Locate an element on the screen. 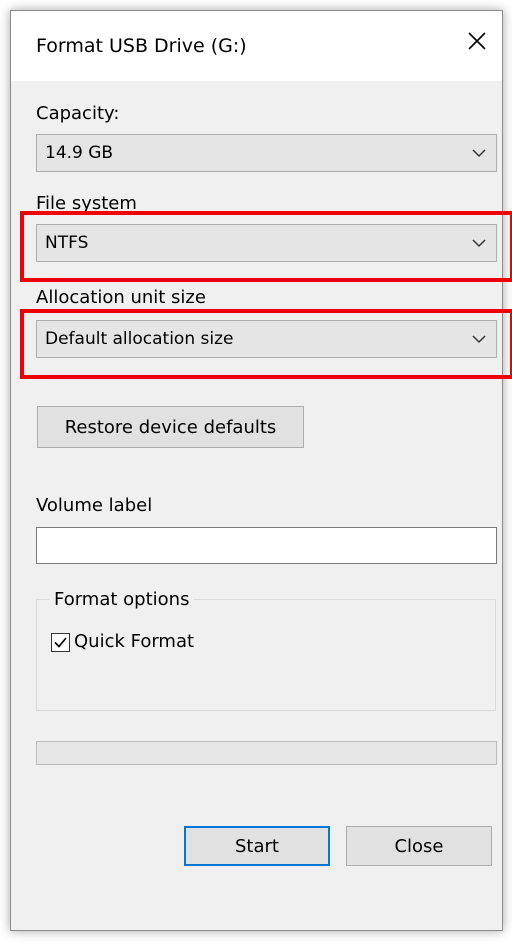  volume-label-label: Volume label is located at coordinates (94, 505).